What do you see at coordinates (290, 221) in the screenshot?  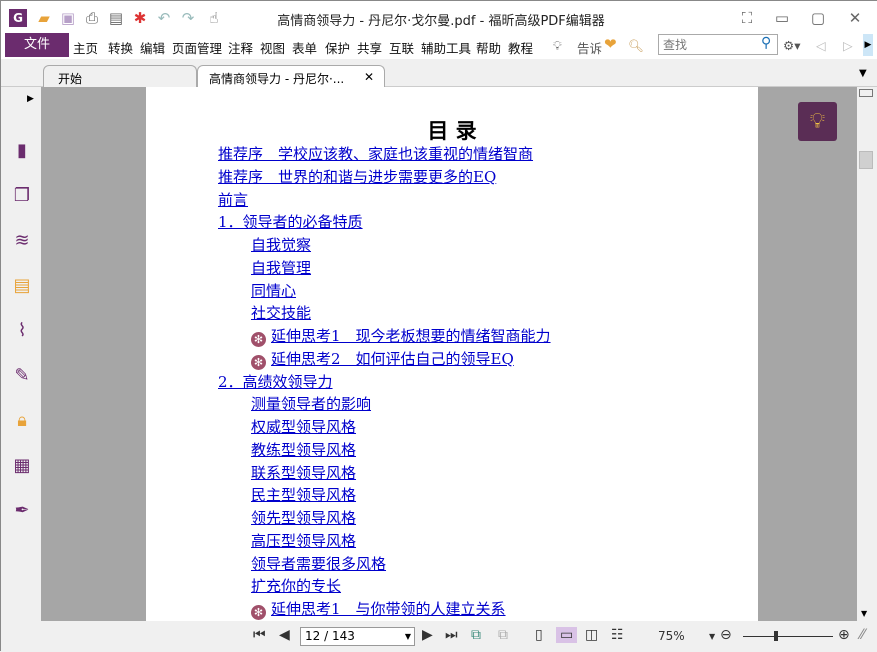 I see `toc-link: 1．领导者的必备特质` at bounding box center [290, 221].